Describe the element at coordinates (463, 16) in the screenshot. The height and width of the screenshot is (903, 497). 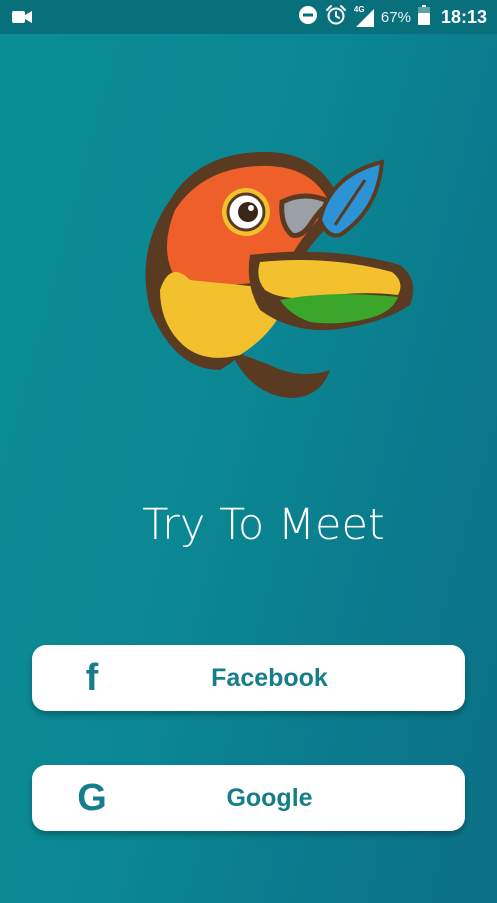
I see `status-clock: 18:13` at that location.